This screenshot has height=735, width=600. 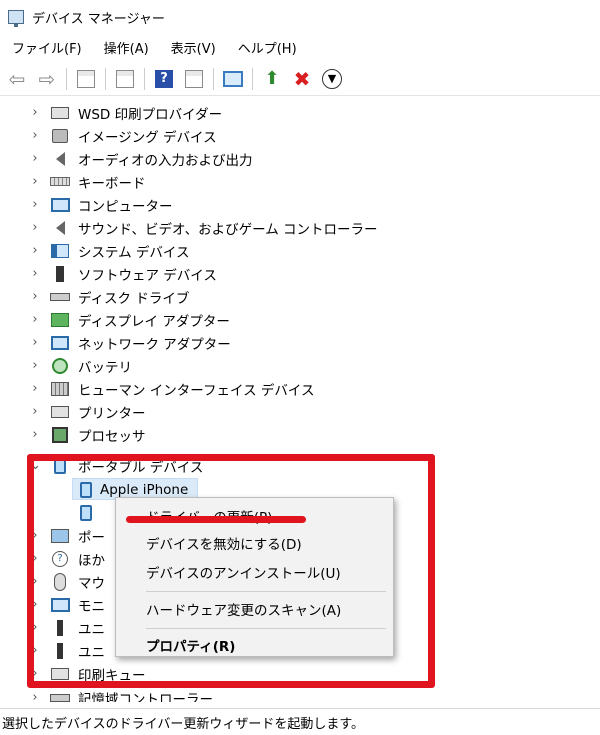 I want to click on action-pane-icon, so click(x=194, y=79).